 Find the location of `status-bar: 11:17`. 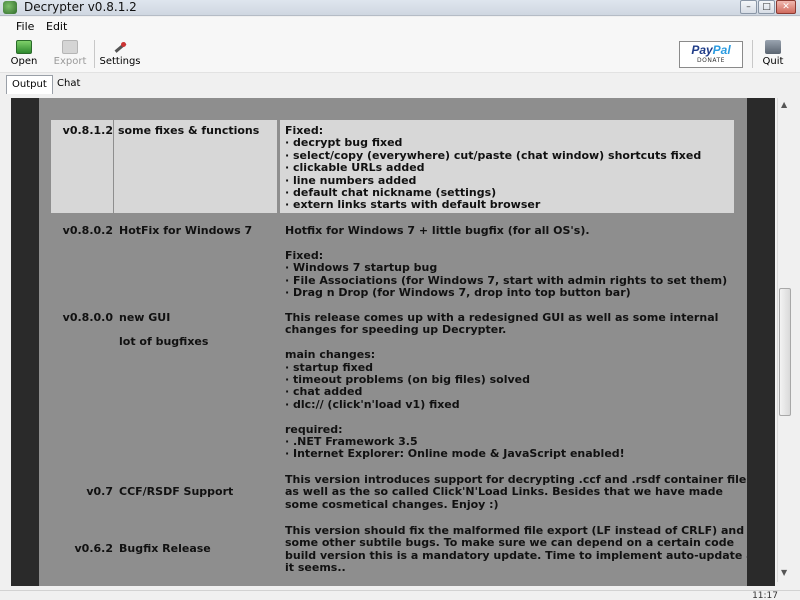

status-bar: 11:17 is located at coordinates (400, 595).